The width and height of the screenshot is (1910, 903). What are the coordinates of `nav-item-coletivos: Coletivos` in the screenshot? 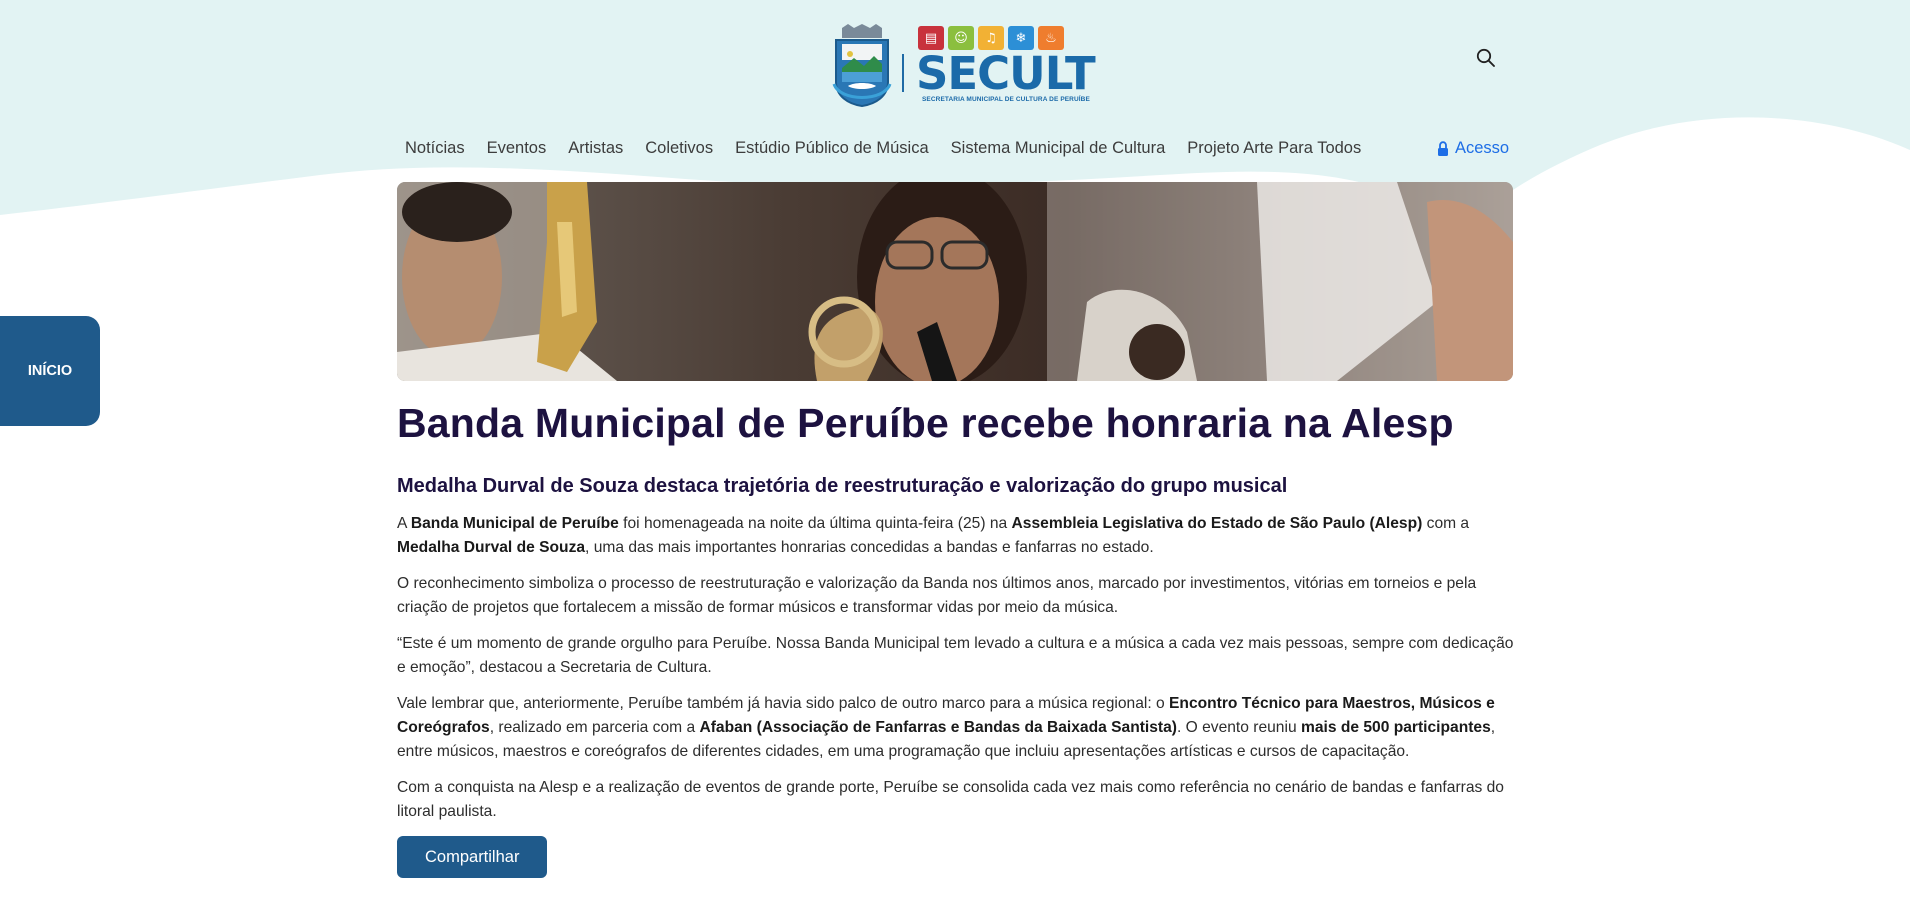 It's located at (679, 148).